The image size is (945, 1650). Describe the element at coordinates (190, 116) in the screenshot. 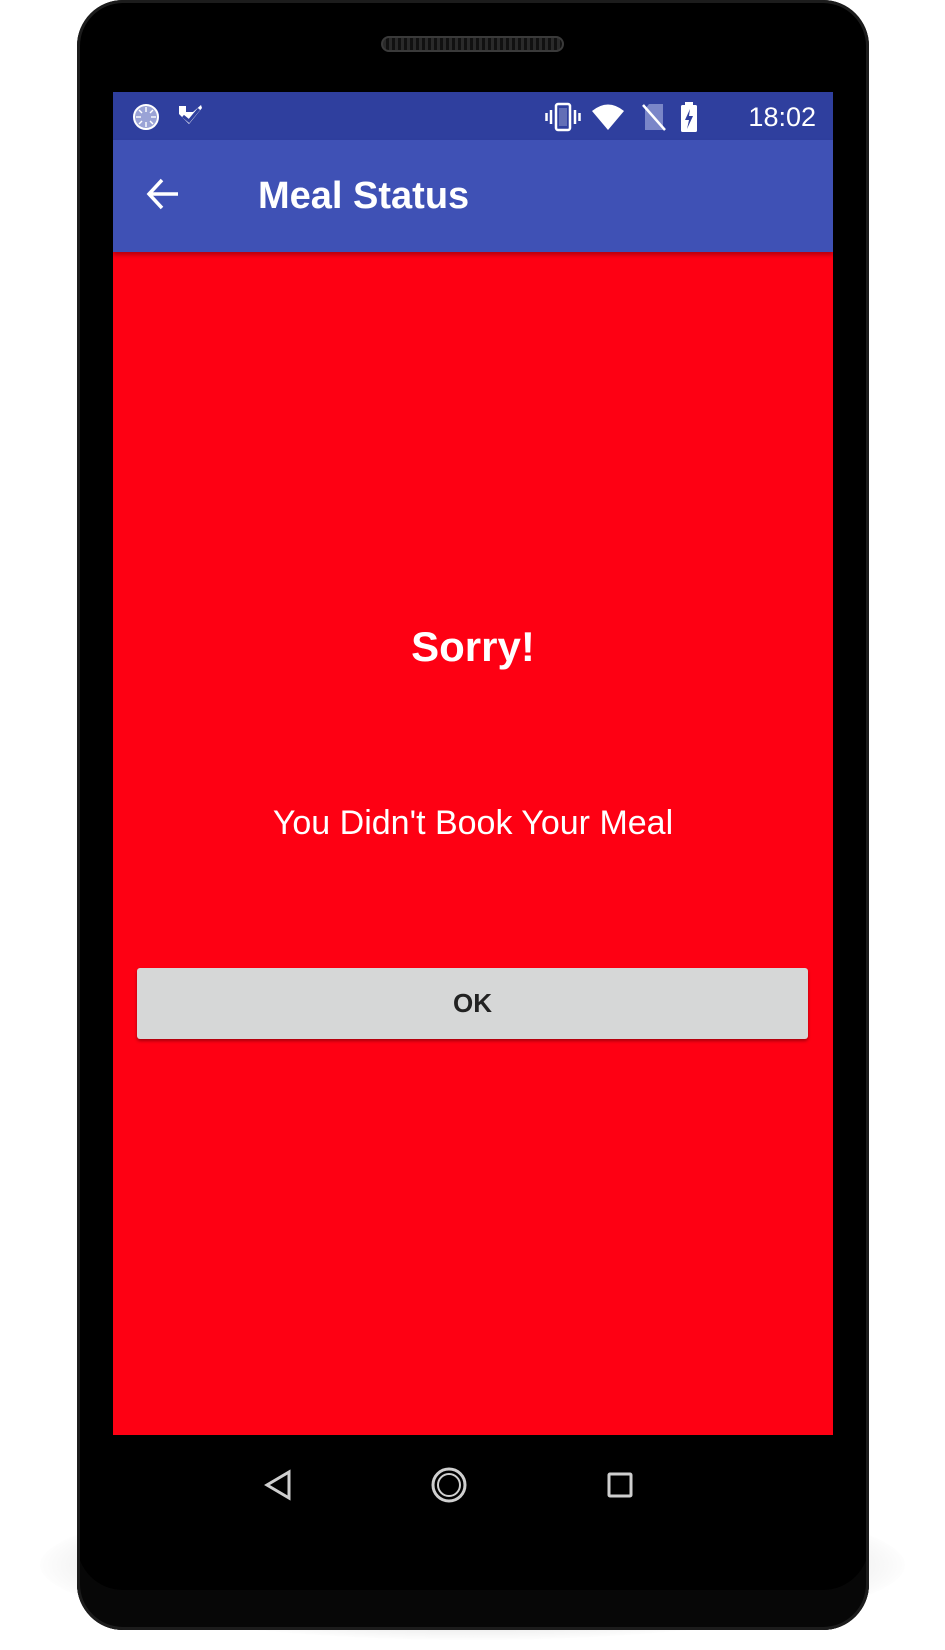

I see `tick-notification-icon` at that location.